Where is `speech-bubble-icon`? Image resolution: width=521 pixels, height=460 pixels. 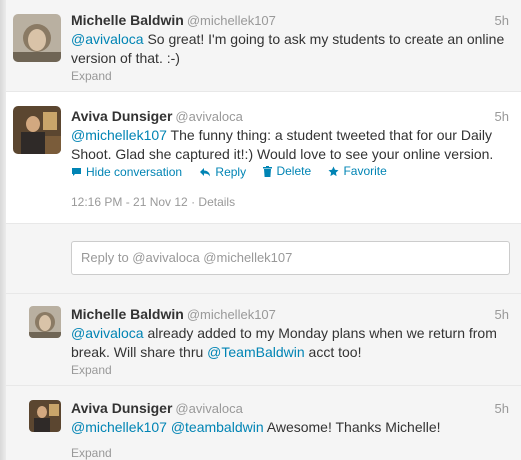 speech-bubble-icon is located at coordinates (76, 171).